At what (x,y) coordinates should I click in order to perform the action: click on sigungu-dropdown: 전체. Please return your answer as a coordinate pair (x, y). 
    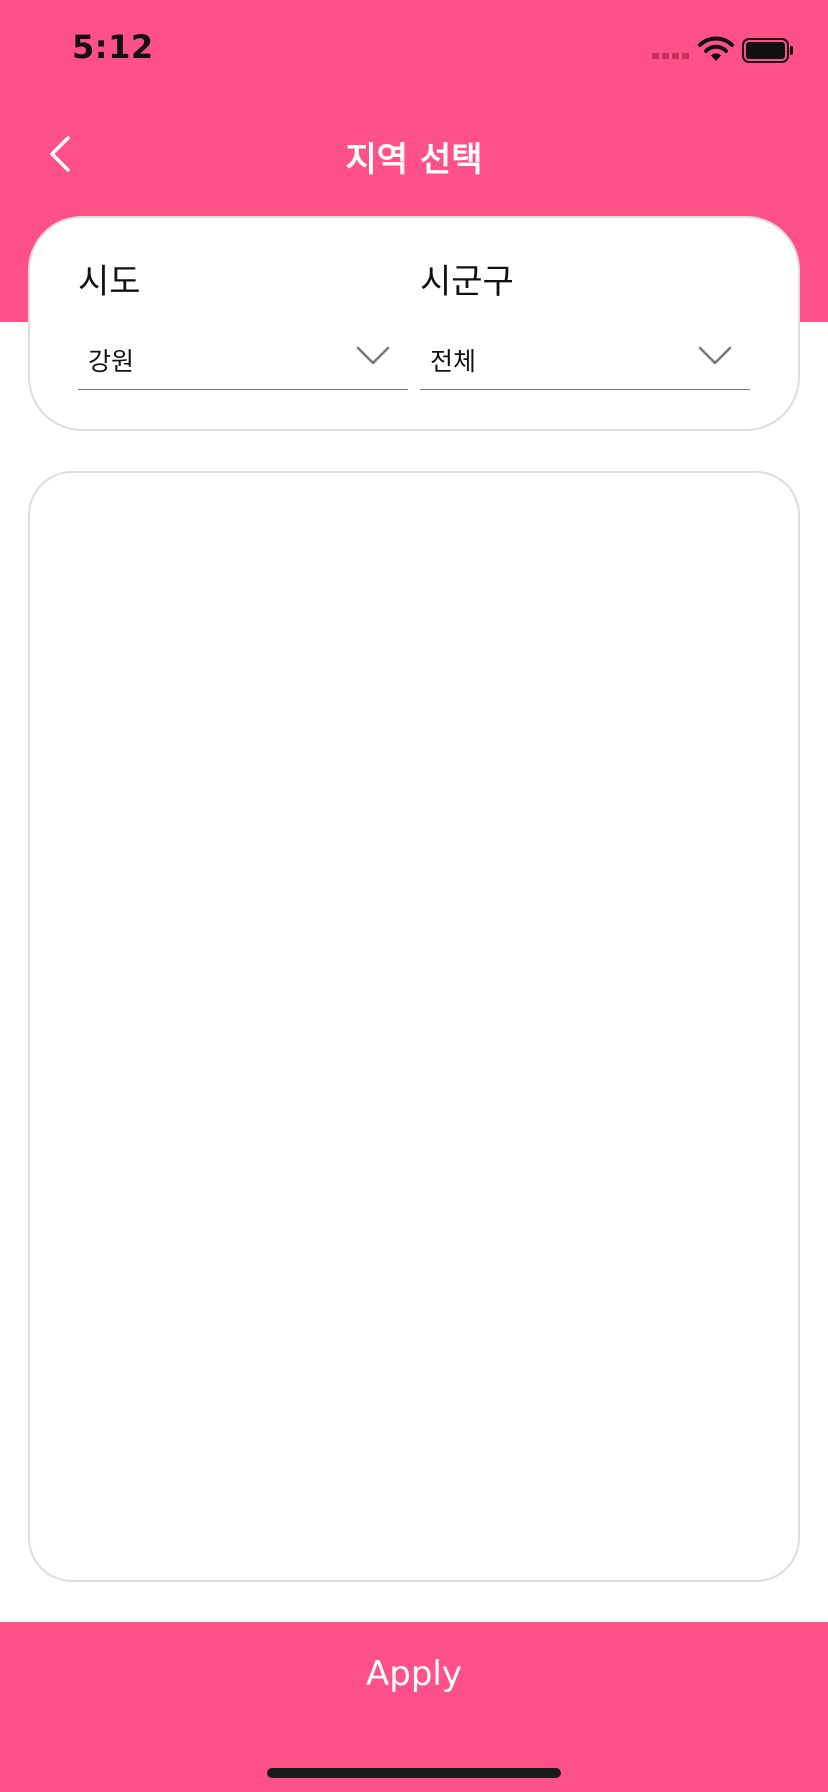
    Looking at the image, I should click on (585, 359).